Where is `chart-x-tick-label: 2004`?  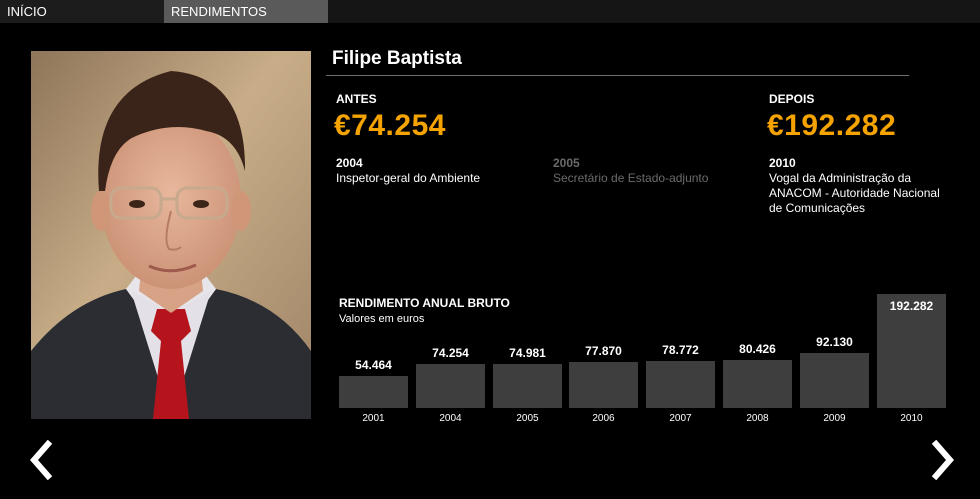
chart-x-tick-label: 2004 is located at coordinates (450, 418).